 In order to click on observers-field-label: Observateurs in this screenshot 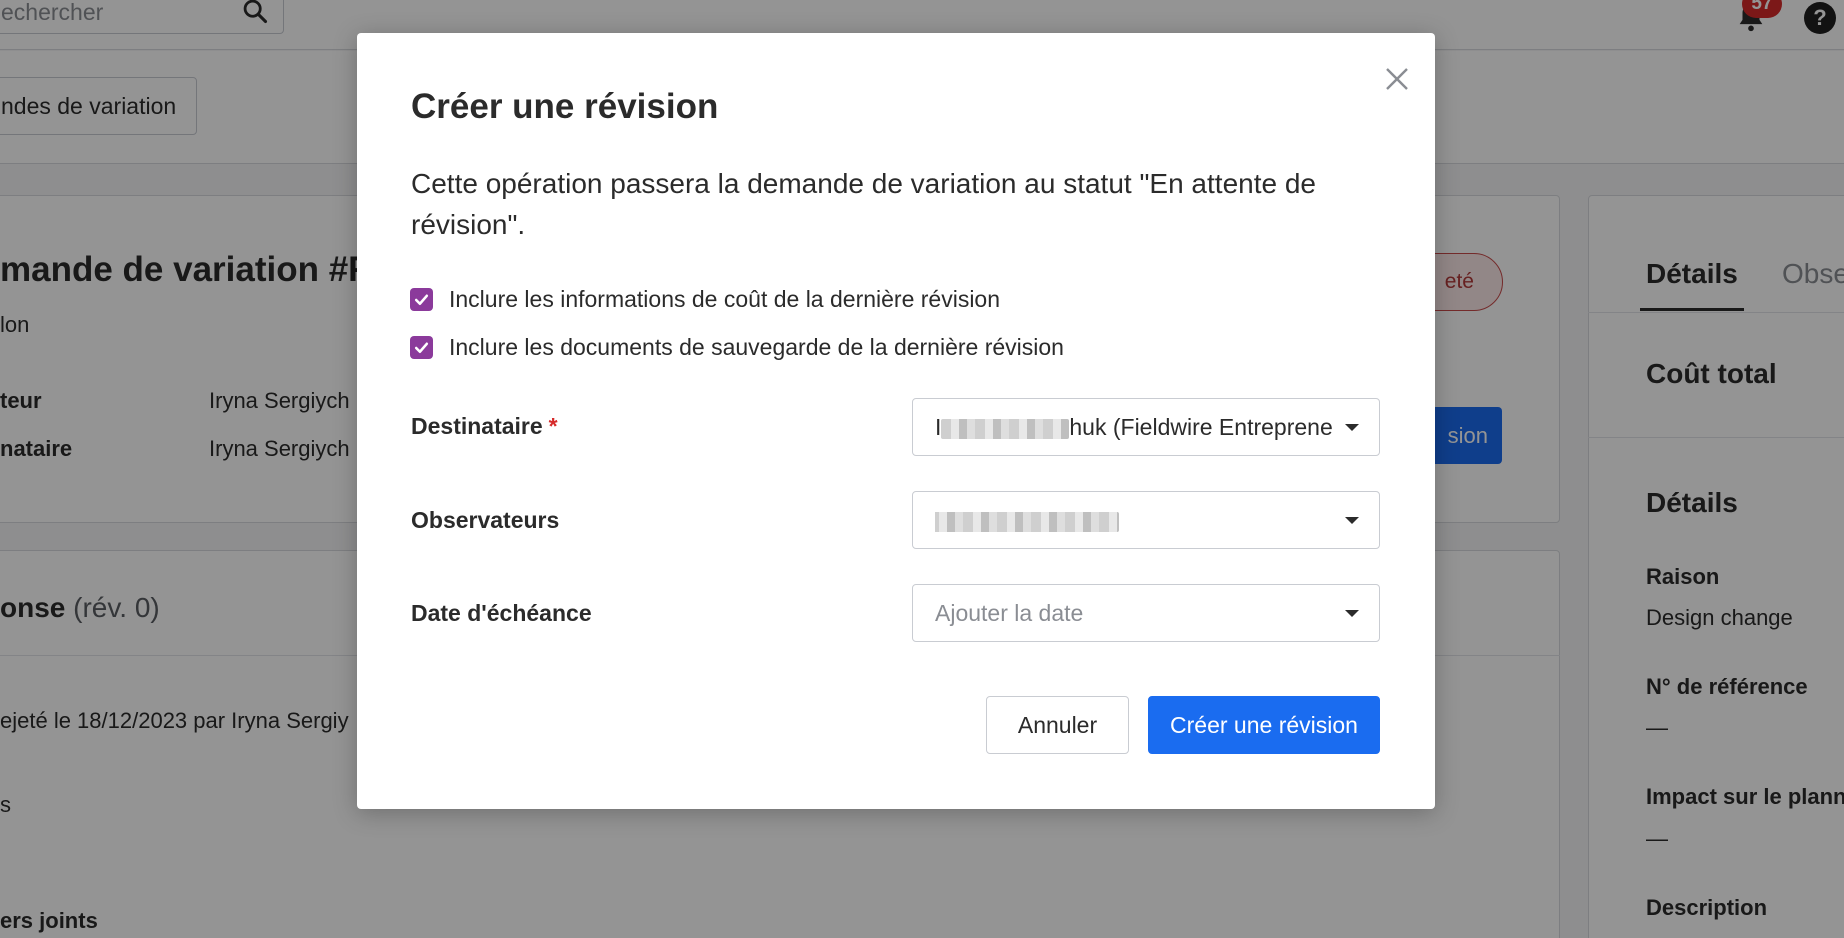, I will do `click(485, 520)`.